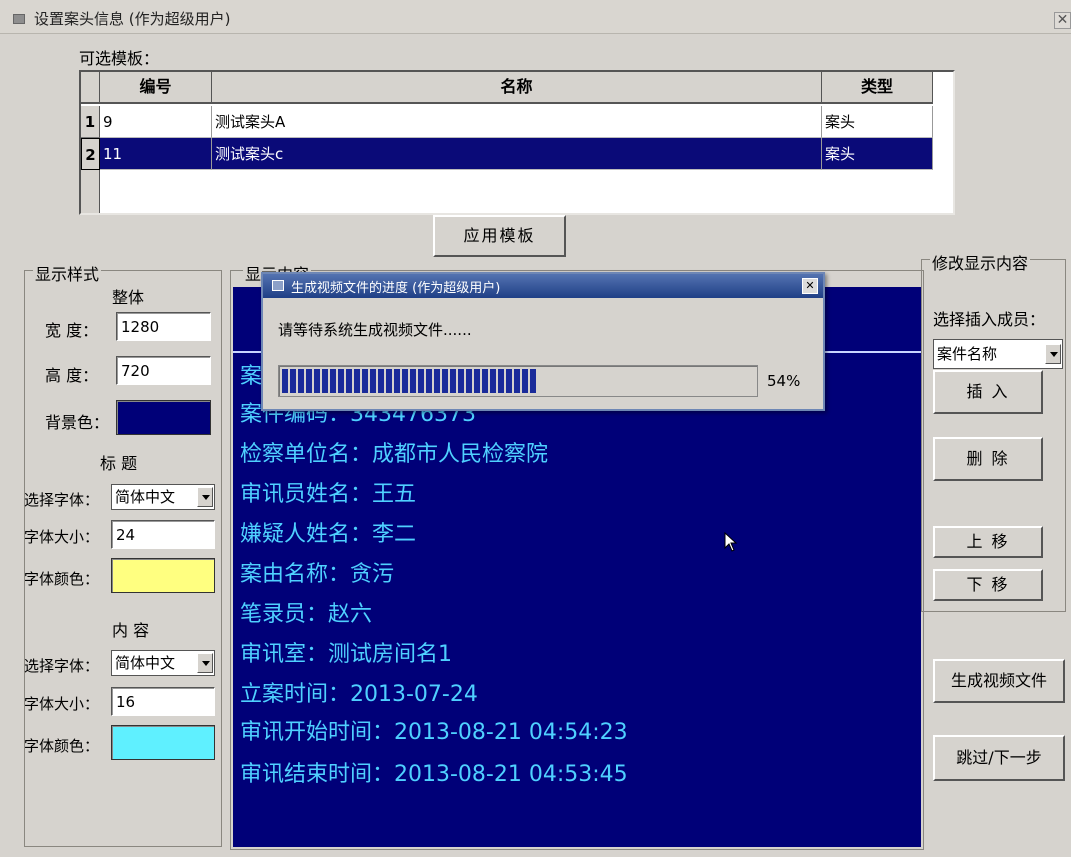 The image size is (1071, 857). Describe the element at coordinates (119, 463) in the screenshot. I see `title-section-label: 标 题` at that location.